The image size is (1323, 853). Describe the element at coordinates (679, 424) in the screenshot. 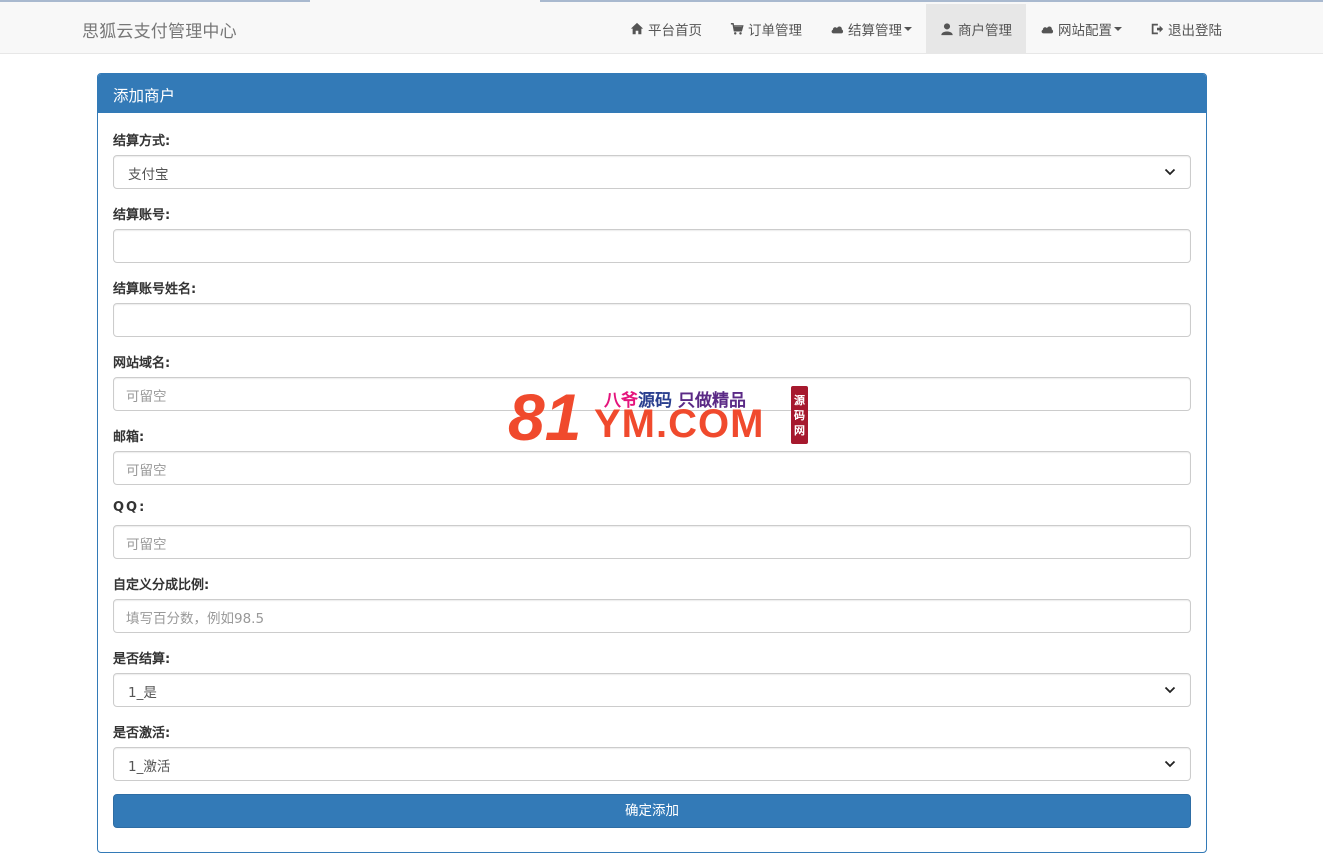

I see `watermark-domain: YM.COM` at that location.